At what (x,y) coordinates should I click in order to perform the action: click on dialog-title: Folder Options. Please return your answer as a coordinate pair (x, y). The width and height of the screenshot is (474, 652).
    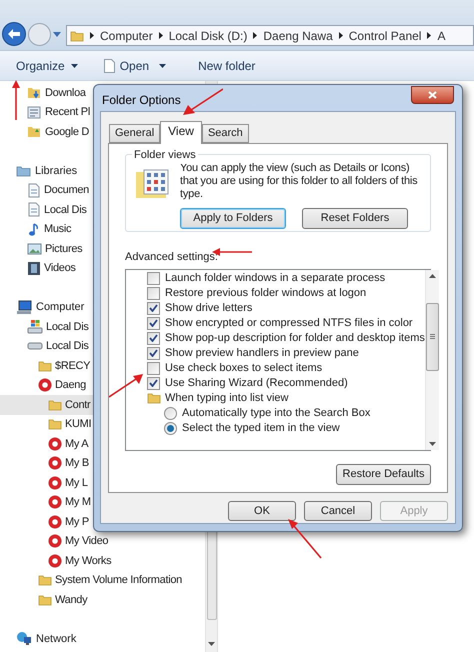
    Looking at the image, I should click on (141, 100).